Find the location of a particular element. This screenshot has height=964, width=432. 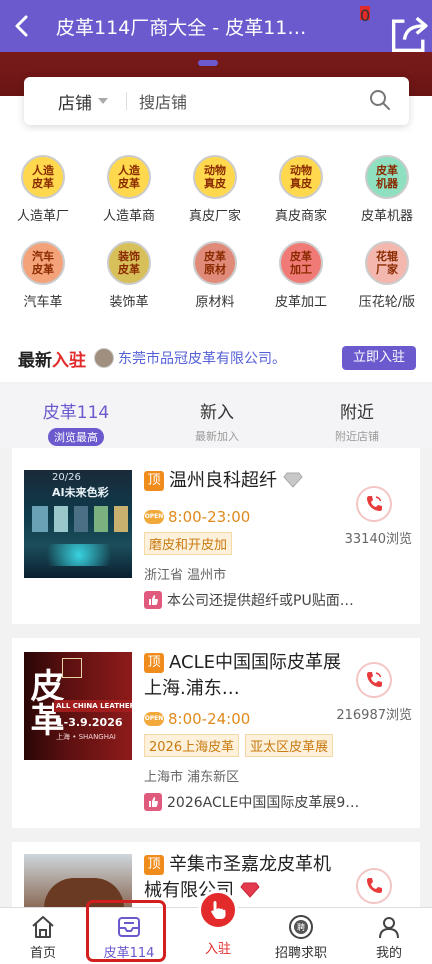

nav-join-label: 入驻 is located at coordinates (217, 949).